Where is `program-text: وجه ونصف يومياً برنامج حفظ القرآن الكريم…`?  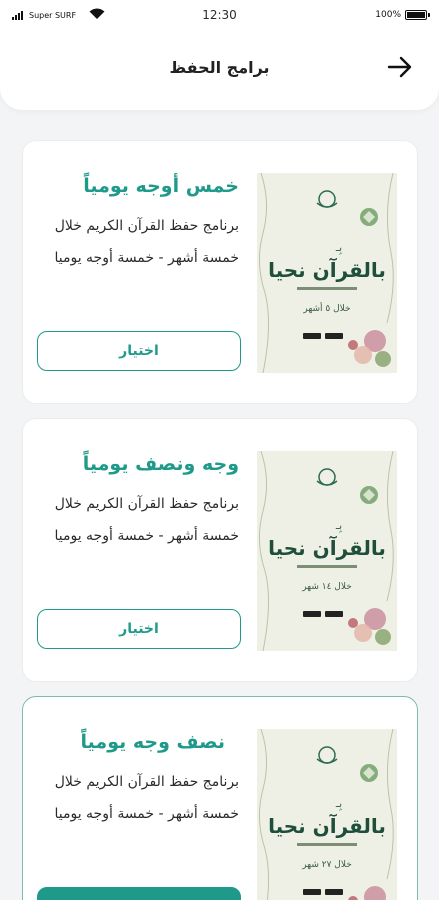 program-text: وجه ونصف يومياً برنامج حفظ القرآن الكريم… is located at coordinates (141, 501).